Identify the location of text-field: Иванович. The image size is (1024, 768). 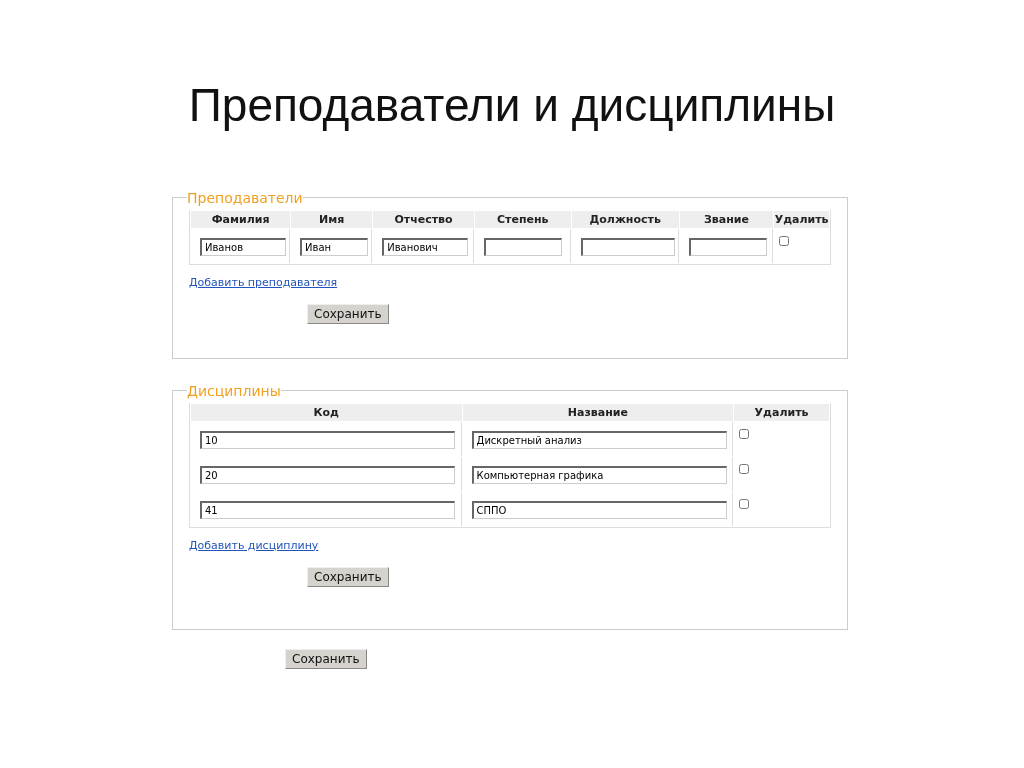
(425, 246).